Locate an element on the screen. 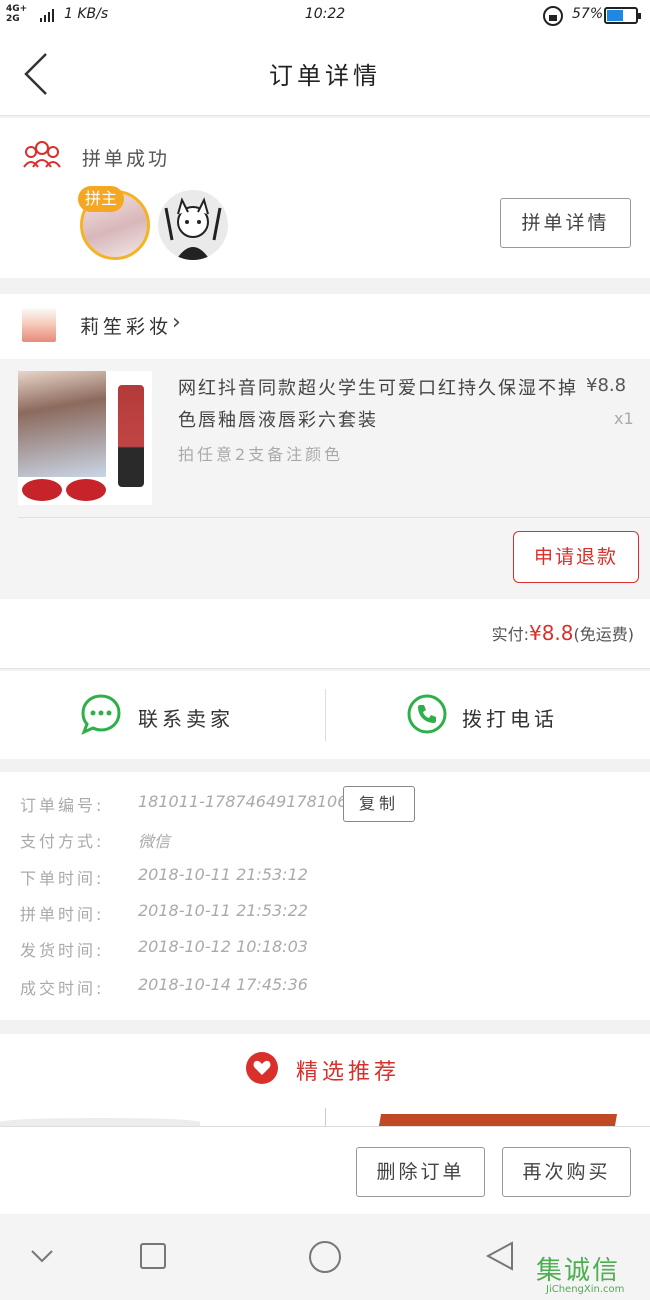 The height and width of the screenshot is (1300, 650). shop-logo is located at coordinates (39, 325).